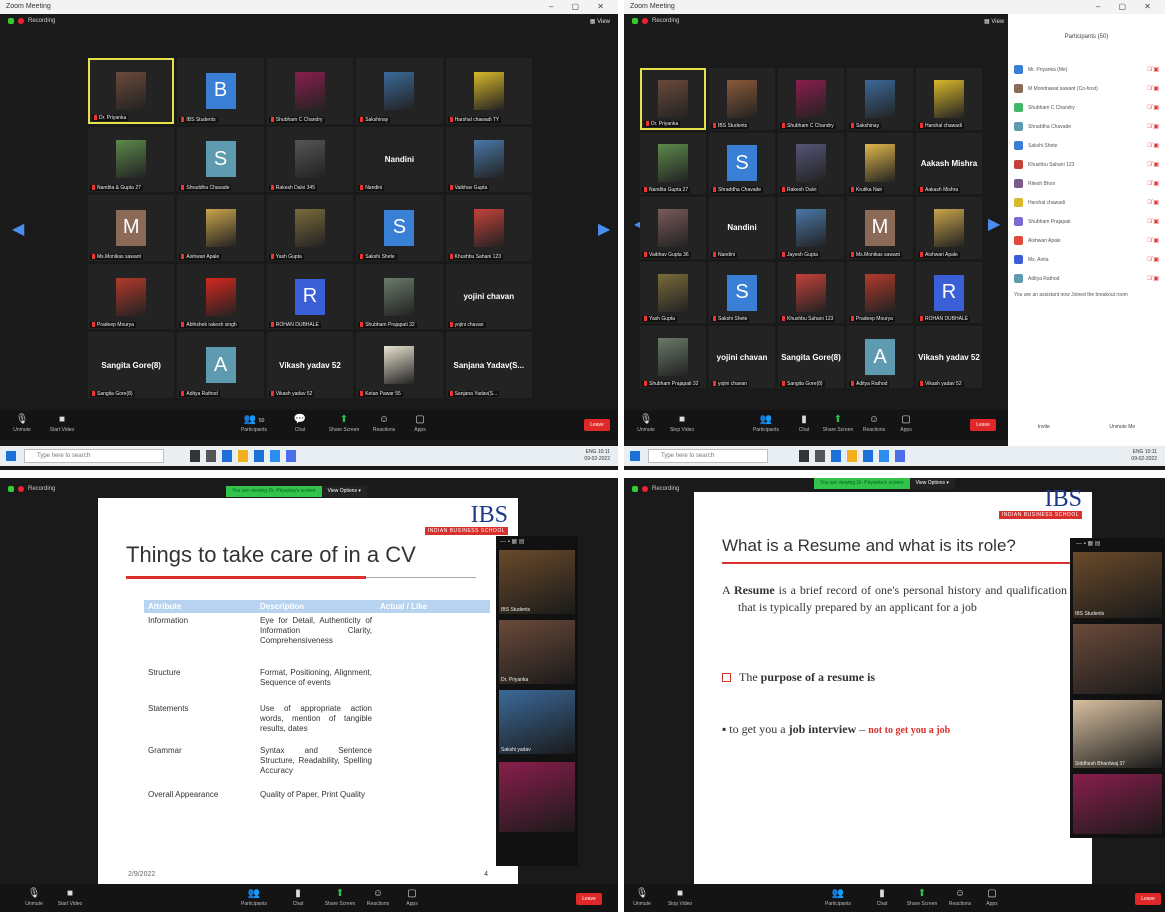 The height and width of the screenshot is (912, 1165). What do you see at coordinates (488, 159) in the screenshot?
I see `video-tile: Vaibhav Gupta` at bounding box center [488, 159].